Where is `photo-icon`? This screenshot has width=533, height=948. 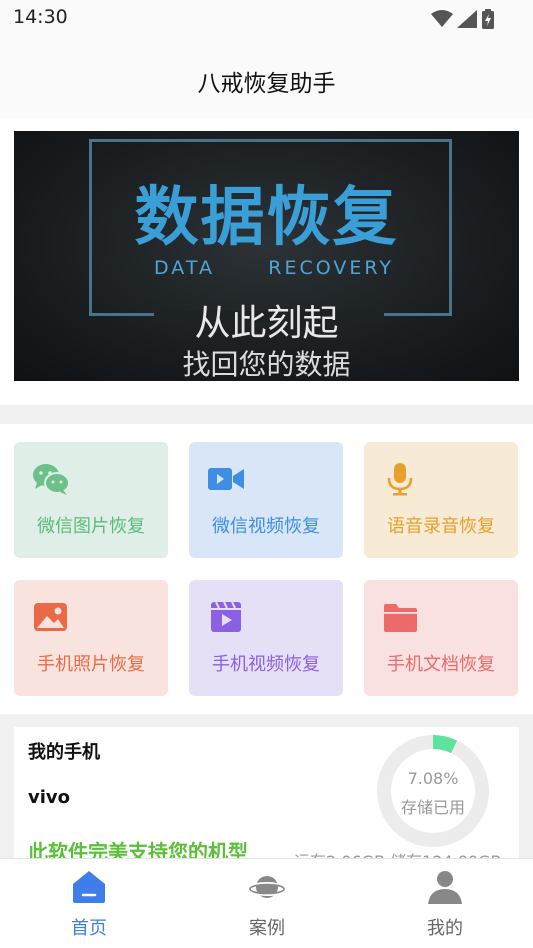
photo-icon is located at coordinates (50, 617).